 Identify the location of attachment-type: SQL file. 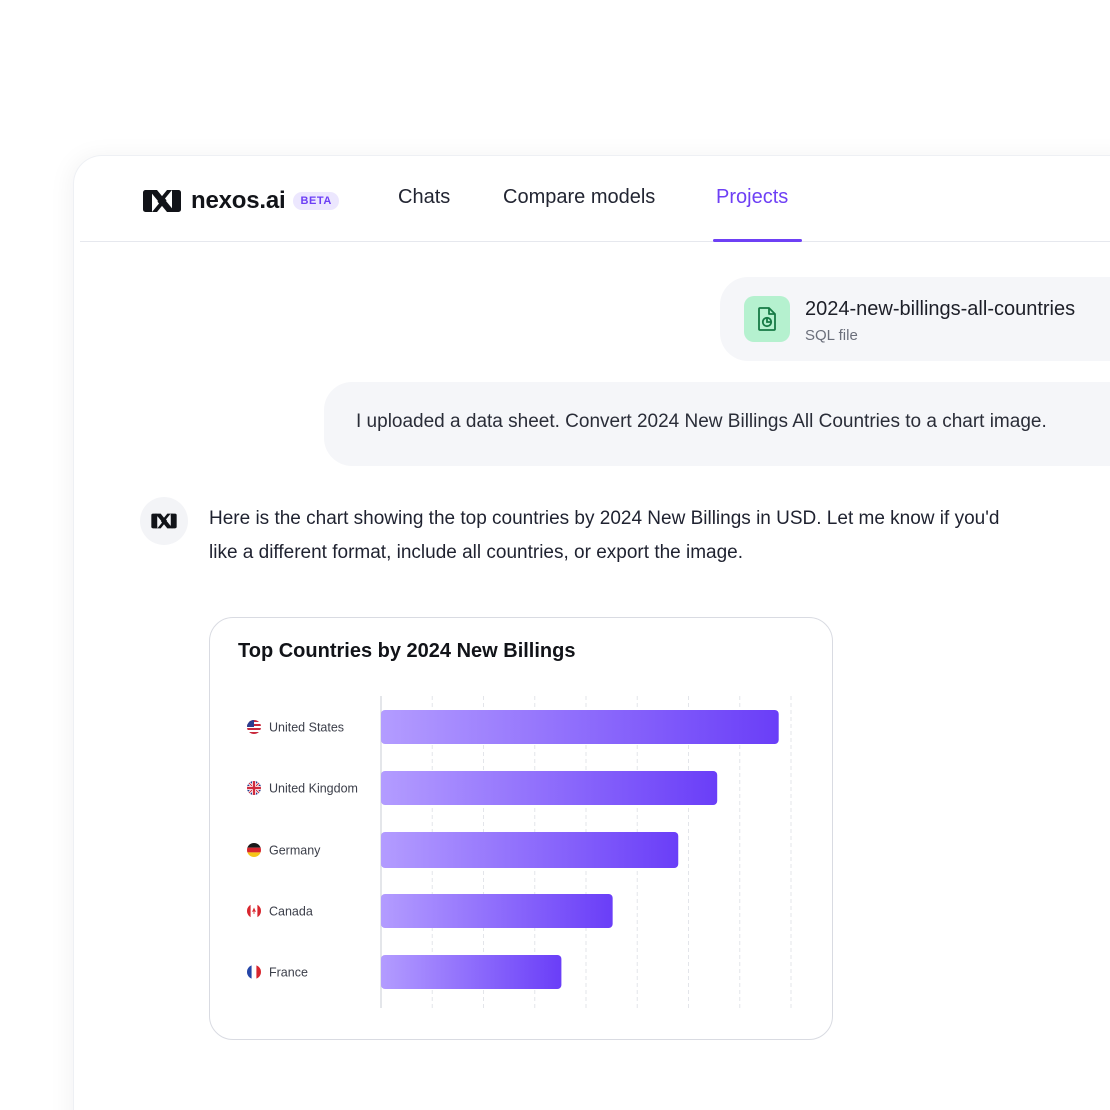
(831, 335).